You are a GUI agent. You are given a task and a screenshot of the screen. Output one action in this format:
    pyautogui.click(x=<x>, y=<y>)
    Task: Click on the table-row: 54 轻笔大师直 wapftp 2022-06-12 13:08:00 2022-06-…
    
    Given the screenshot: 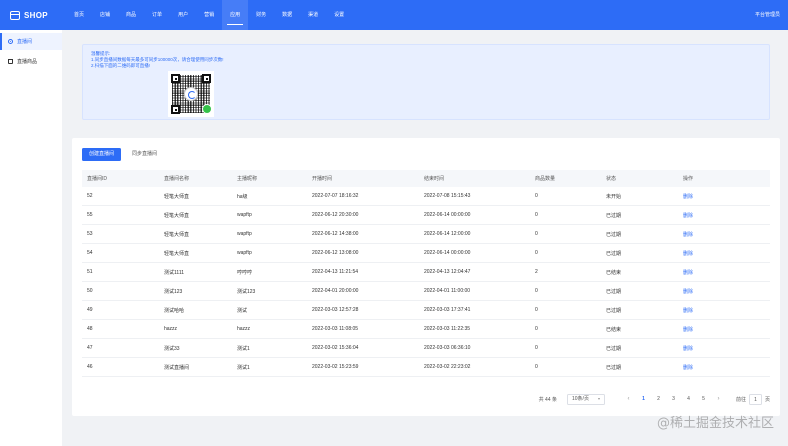 What is the action you would take?
    pyautogui.click(x=426, y=253)
    